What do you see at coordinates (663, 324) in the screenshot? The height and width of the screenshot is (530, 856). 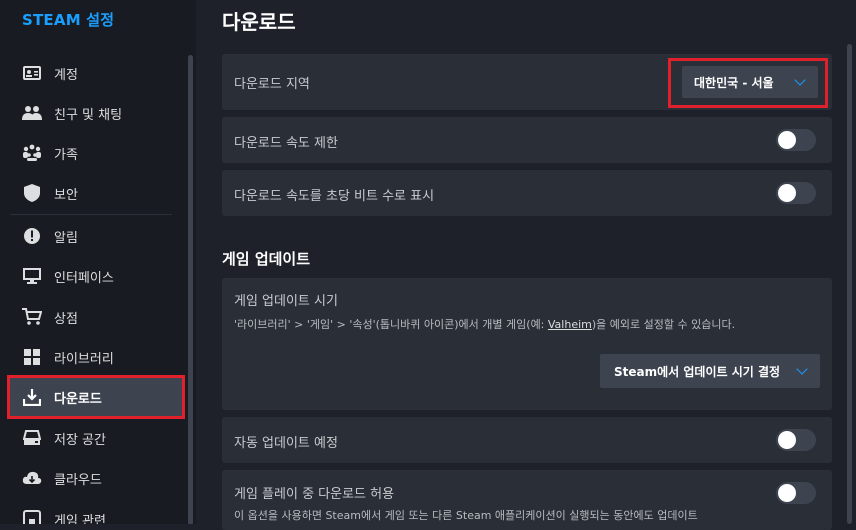 I see `description-text: )을 예외로 설정할 수 있습니다.` at bounding box center [663, 324].